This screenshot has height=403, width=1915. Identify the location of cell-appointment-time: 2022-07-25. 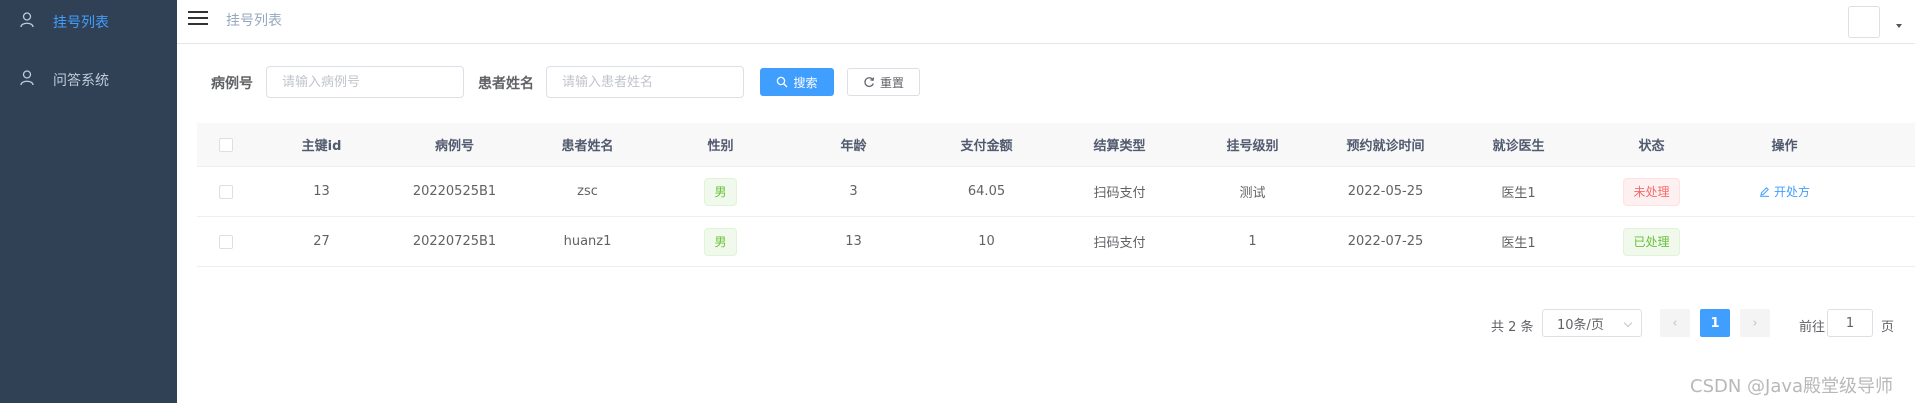
(1385, 241).